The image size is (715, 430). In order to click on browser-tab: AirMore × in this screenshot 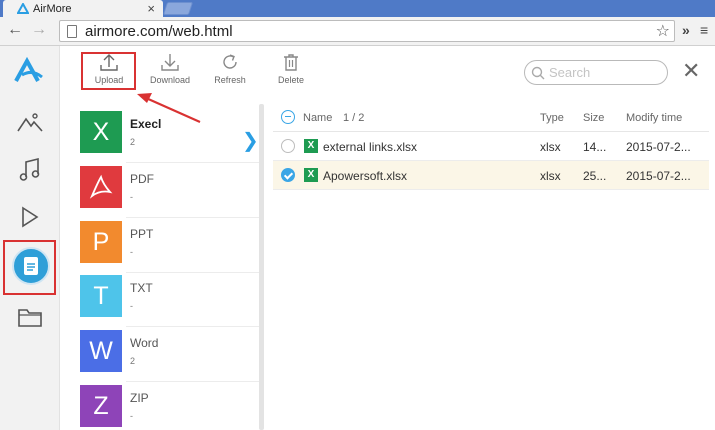, I will do `click(83, 8)`.